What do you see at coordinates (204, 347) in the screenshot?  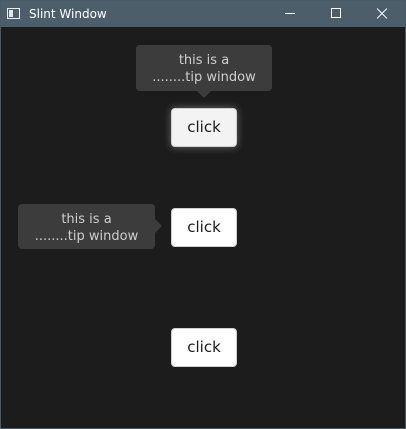 I see `click-button-bottom: click` at bounding box center [204, 347].